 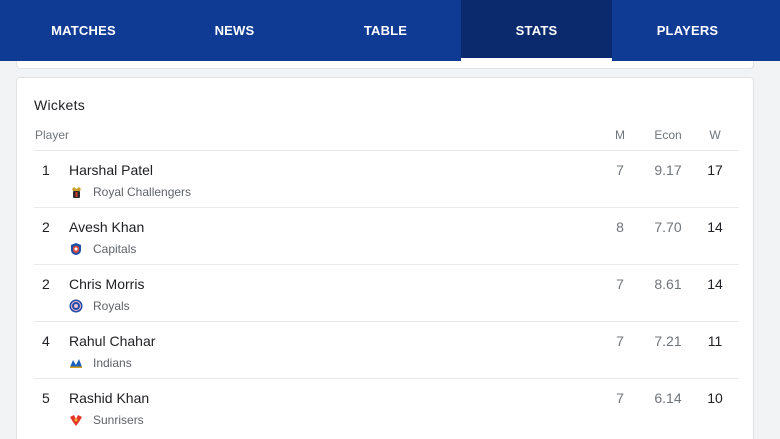 I want to click on player-name: Rashid Khan, so click(x=109, y=398).